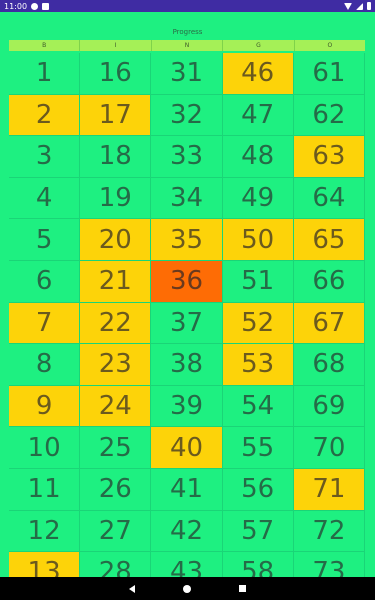  I want to click on navigation-bar, so click(187, 588).